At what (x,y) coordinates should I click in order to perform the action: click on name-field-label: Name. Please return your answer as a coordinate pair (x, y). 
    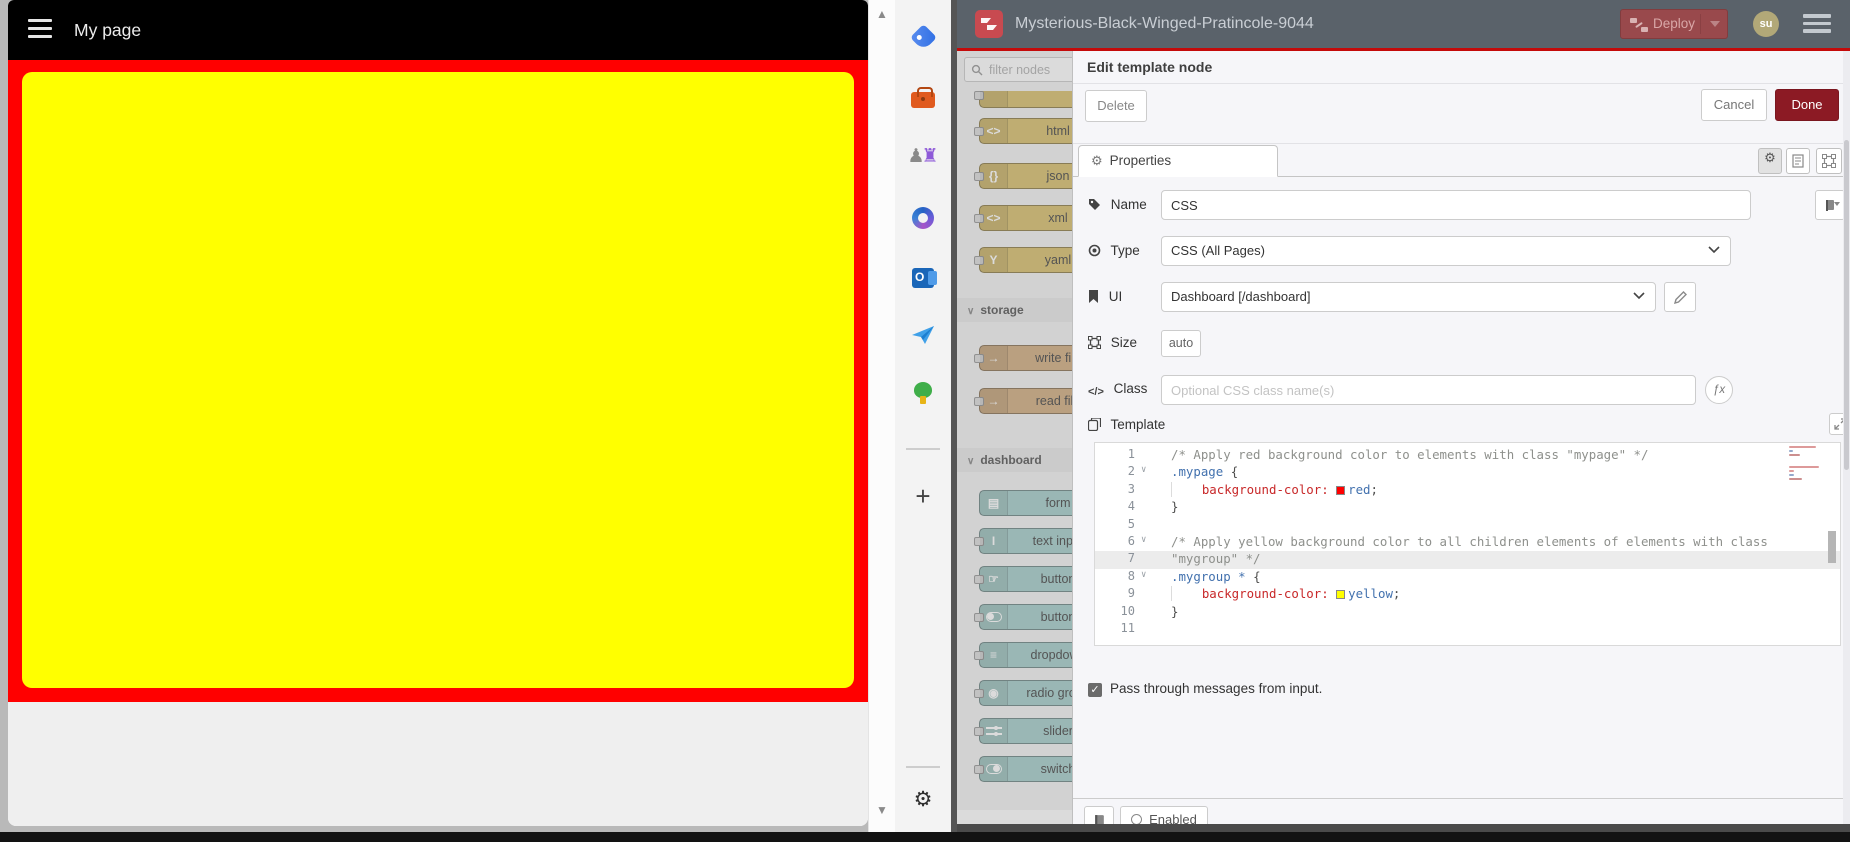
    Looking at the image, I should click on (1117, 204).